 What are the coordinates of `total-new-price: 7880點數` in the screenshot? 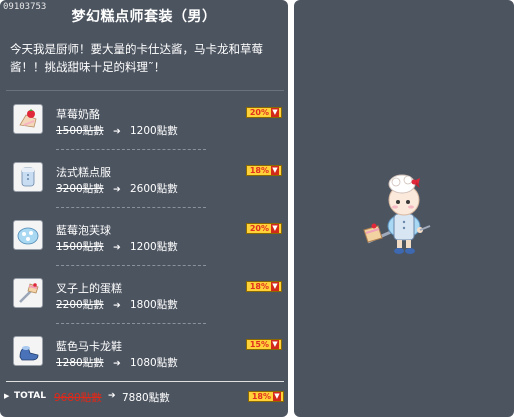 It's located at (146, 398).